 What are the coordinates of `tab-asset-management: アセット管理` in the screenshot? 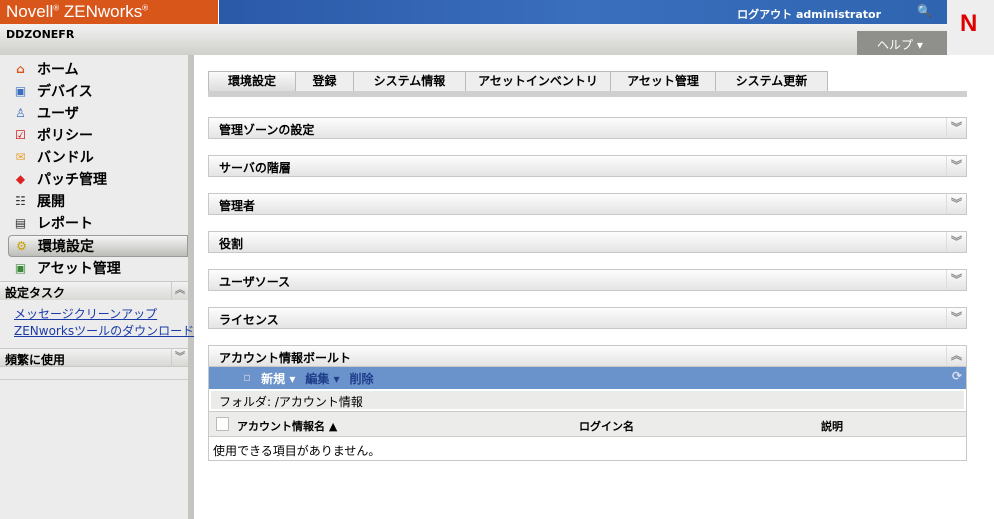 It's located at (663, 81).